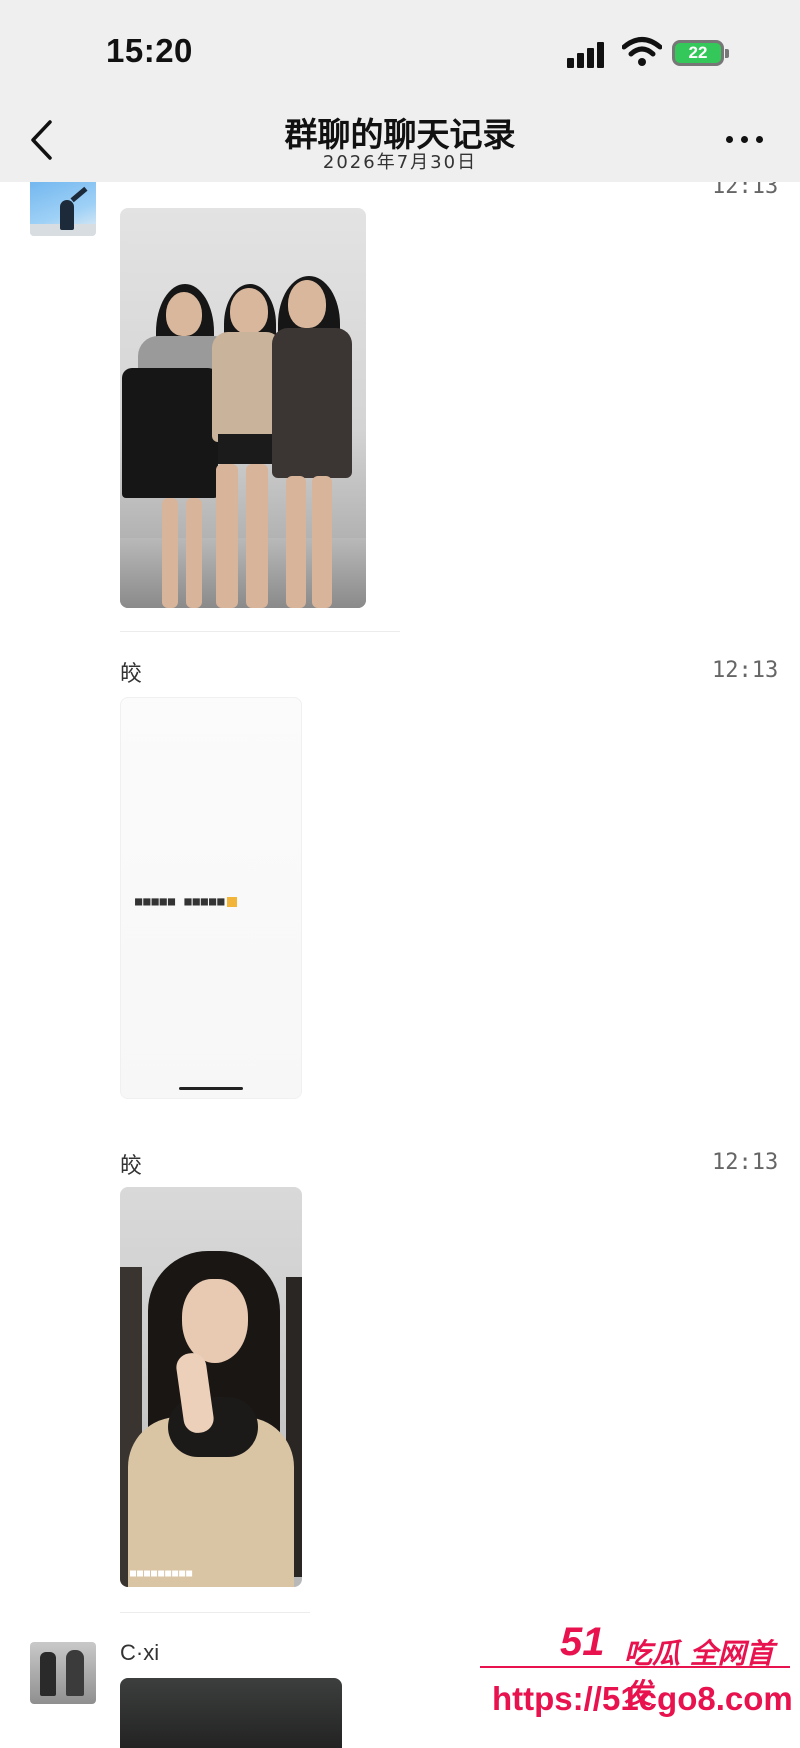 This screenshot has height=1748, width=800. What do you see at coordinates (588, 54) in the screenshot?
I see `signal-icon` at bounding box center [588, 54].